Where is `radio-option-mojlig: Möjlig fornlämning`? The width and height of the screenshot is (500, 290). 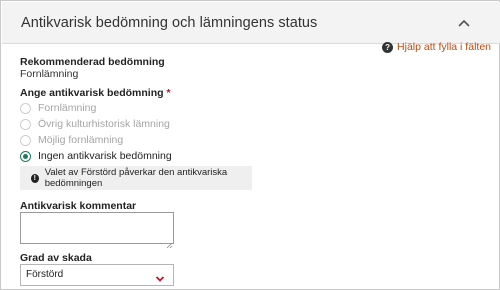
radio-option-mojlig: Möjlig fornlämning is located at coordinates (71, 140).